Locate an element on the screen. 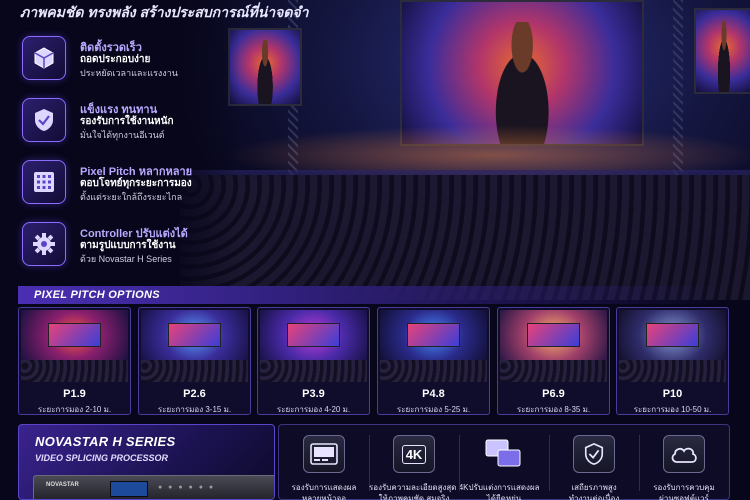 The image size is (750, 500). novastar-title: NOVASTAR H SERIES is located at coordinates (105, 441).